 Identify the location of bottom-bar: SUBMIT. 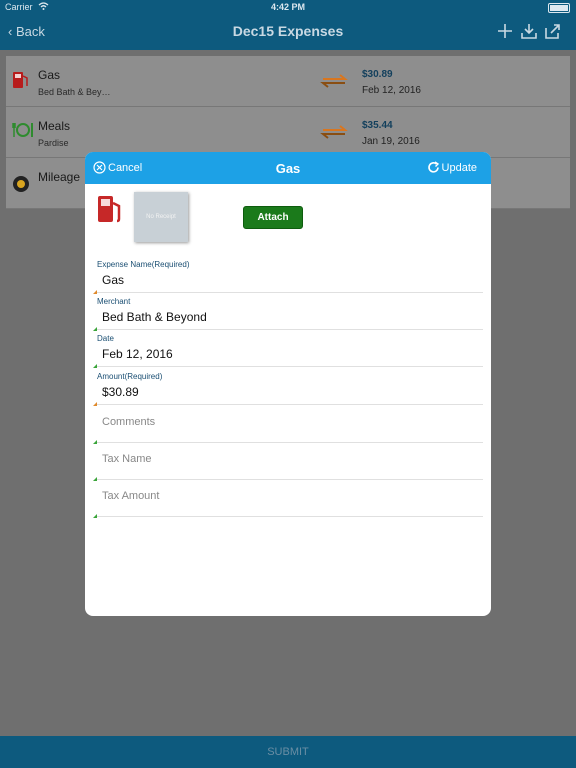
(288, 752).